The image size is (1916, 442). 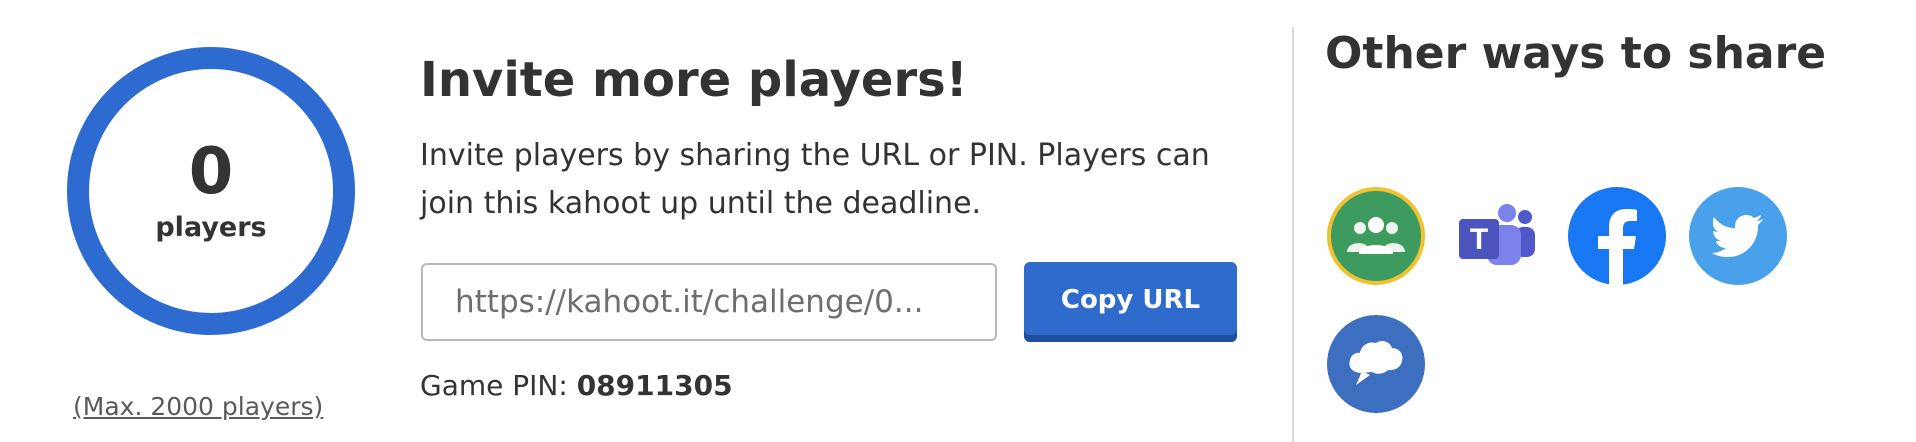 What do you see at coordinates (1293, 234) in the screenshot?
I see `section-divider` at bounding box center [1293, 234].